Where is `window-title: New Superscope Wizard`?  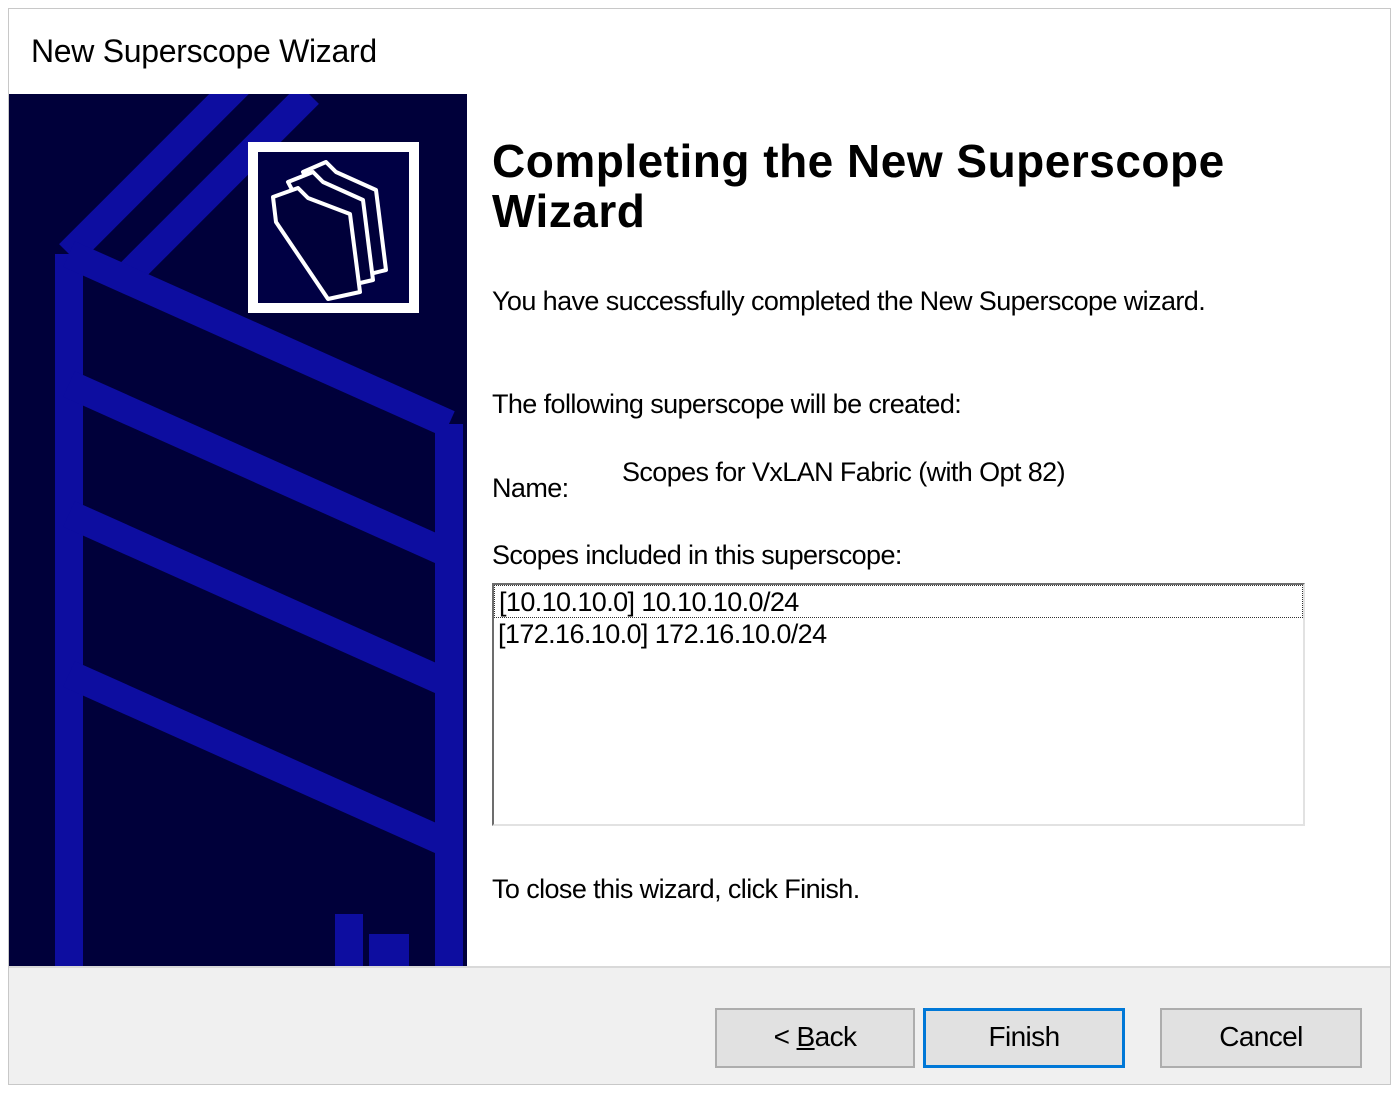 window-title: New Superscope Wizard is located at coordinates (204, 51).